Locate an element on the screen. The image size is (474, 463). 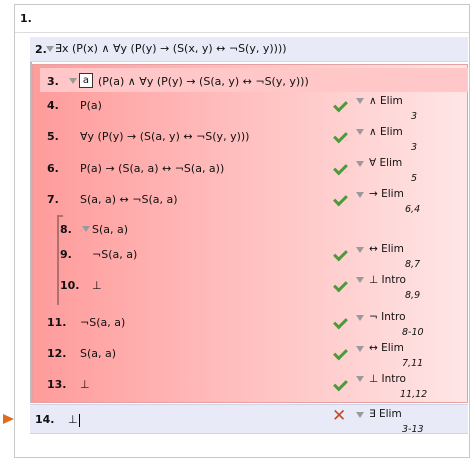
boxed-constant: a is located at coordinates (86, 80).